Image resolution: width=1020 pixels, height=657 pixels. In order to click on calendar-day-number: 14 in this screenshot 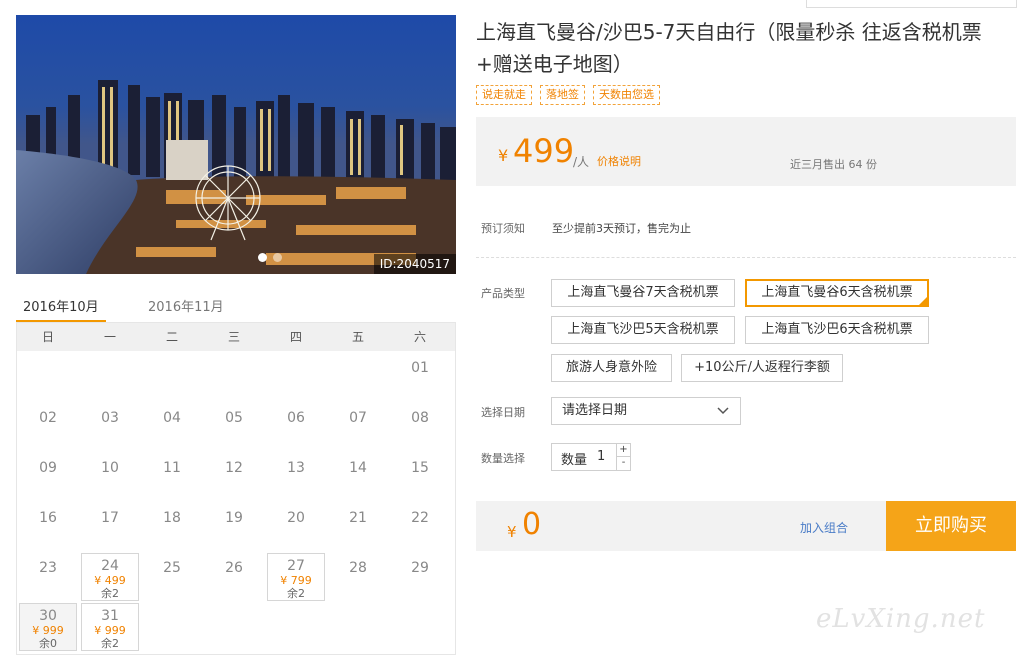, I will do `click(358, 468)`.